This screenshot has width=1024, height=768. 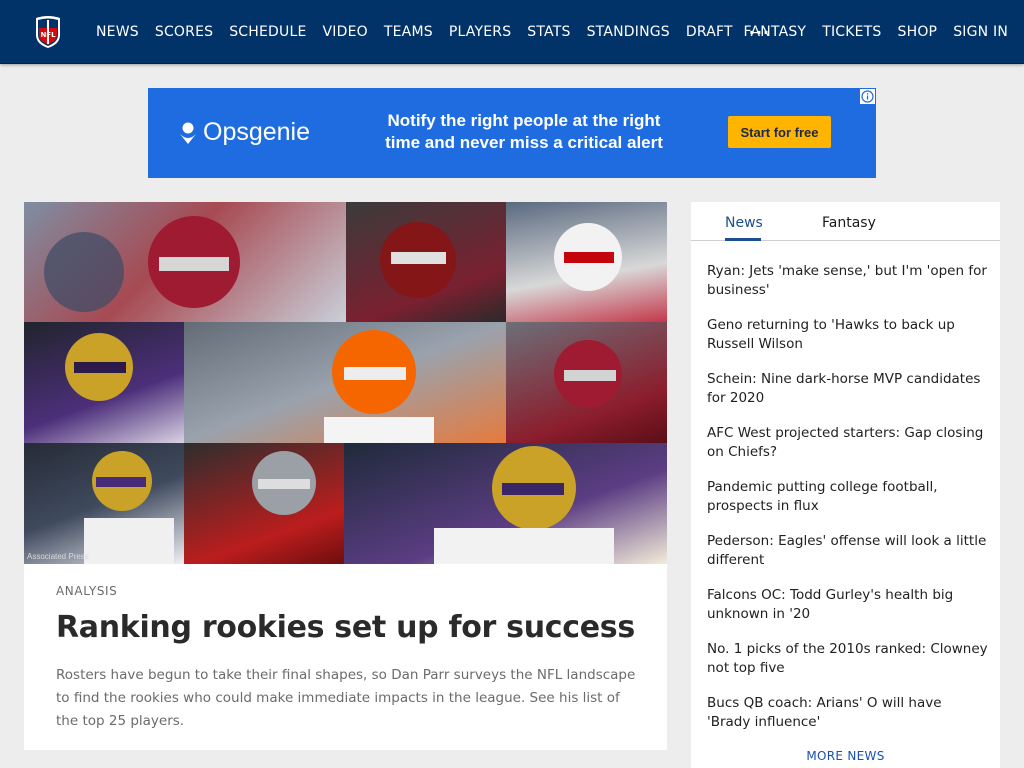 I want to click on nav-scores: SCORES, so click(x=184, y=32).